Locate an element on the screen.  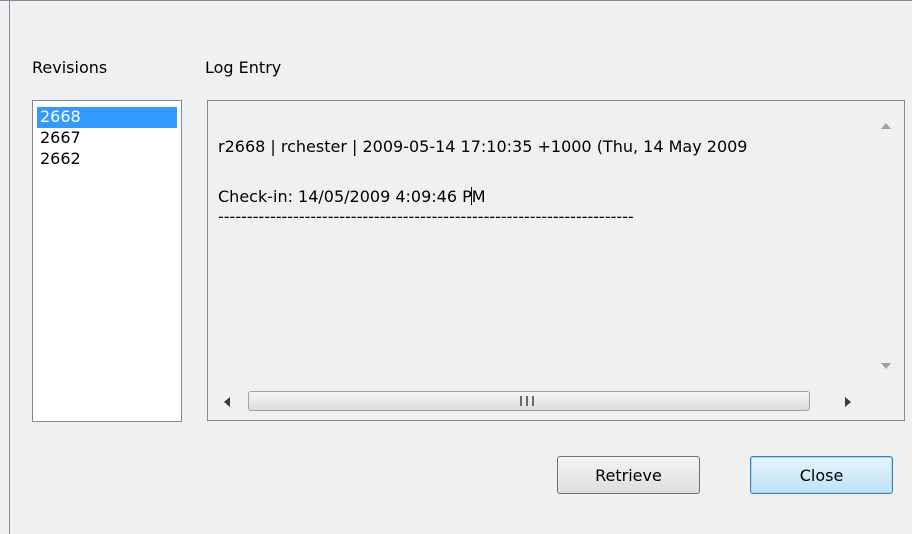
arrow-down-icon is located at coordinates (886, 366).